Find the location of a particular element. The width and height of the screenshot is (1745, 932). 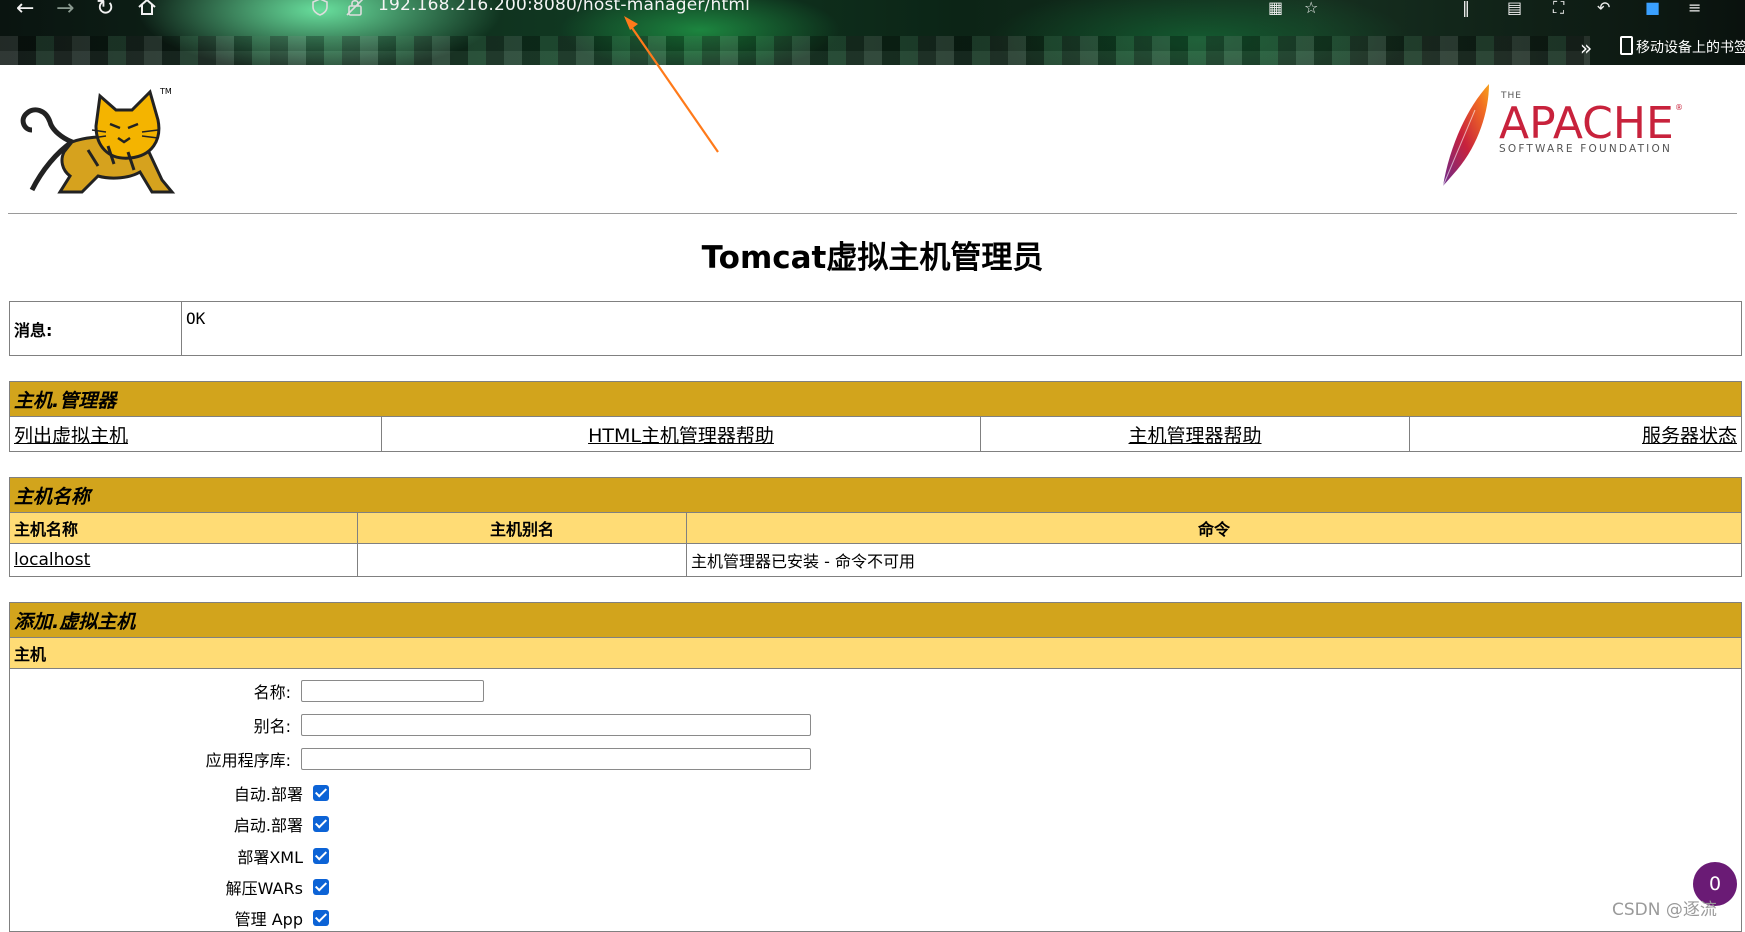

table-row: localhost 主机管理器已安装 - 命令不可用 is located at coordinates (875, 560).